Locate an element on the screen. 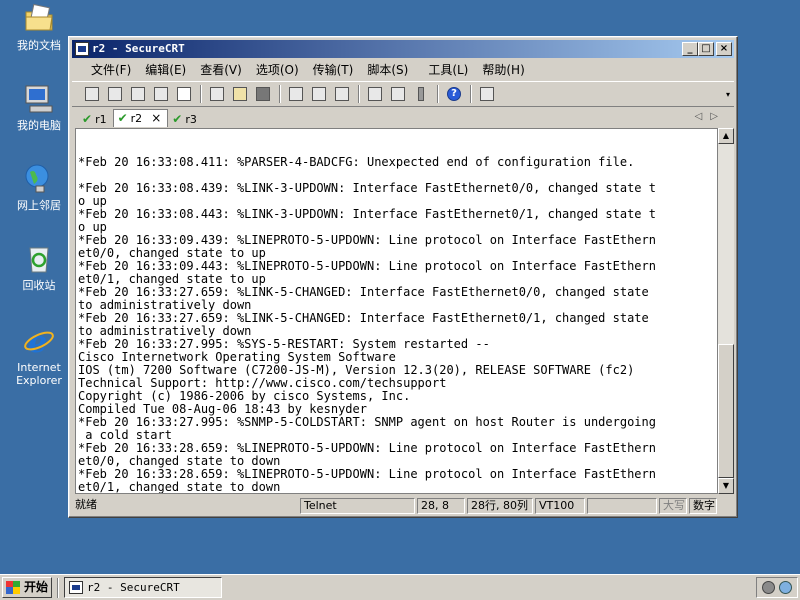  printer-icon is located at coordinates (342, 94).